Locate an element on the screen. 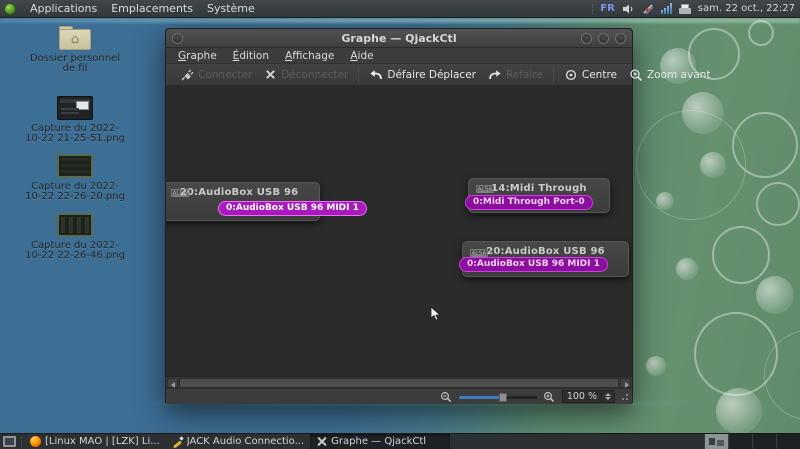 Image resolution: width=800 pixels, height=449 pixels. window-title: Graphe — QjackCtl is located at coordinates (399, 38).